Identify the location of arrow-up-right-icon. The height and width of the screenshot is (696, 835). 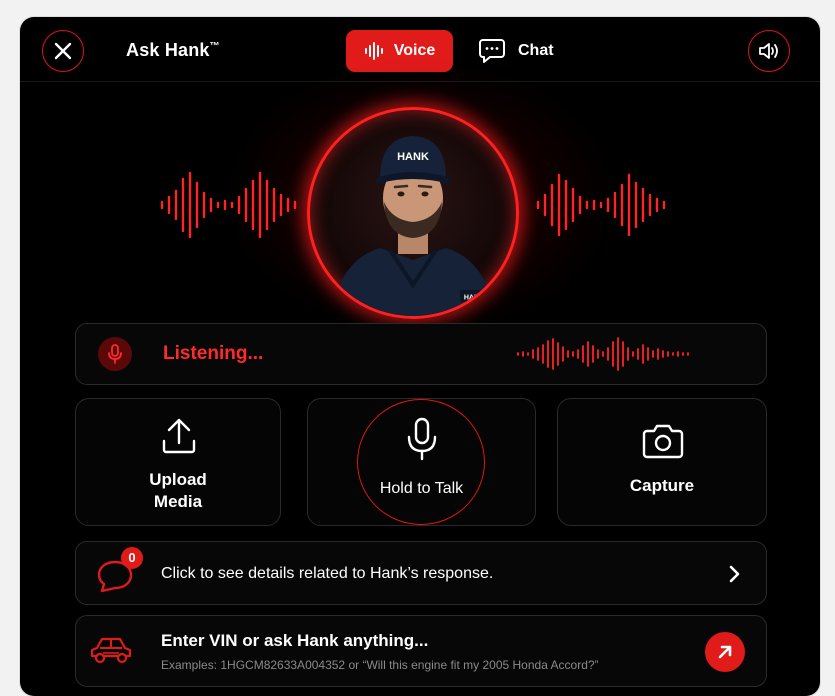
(725, 652).